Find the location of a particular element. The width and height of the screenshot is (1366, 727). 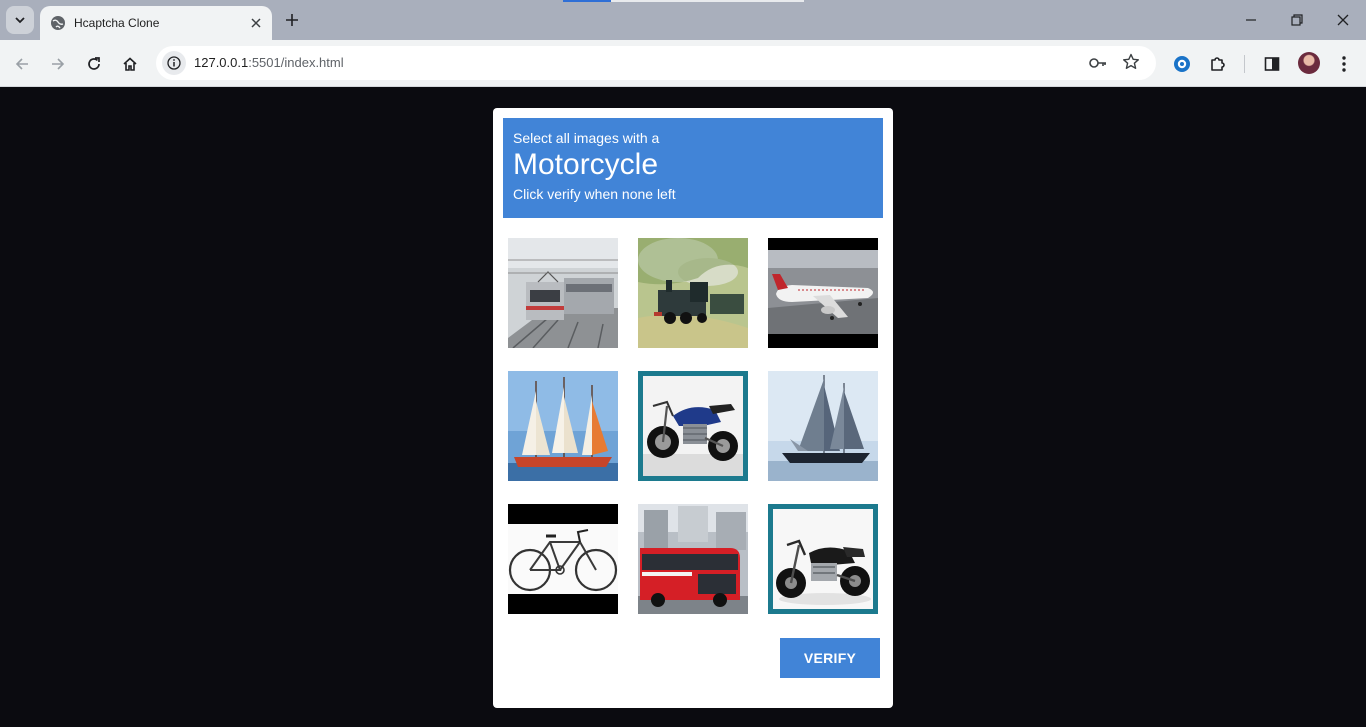

arrow-right-icon is located at coordinates (58, 64).